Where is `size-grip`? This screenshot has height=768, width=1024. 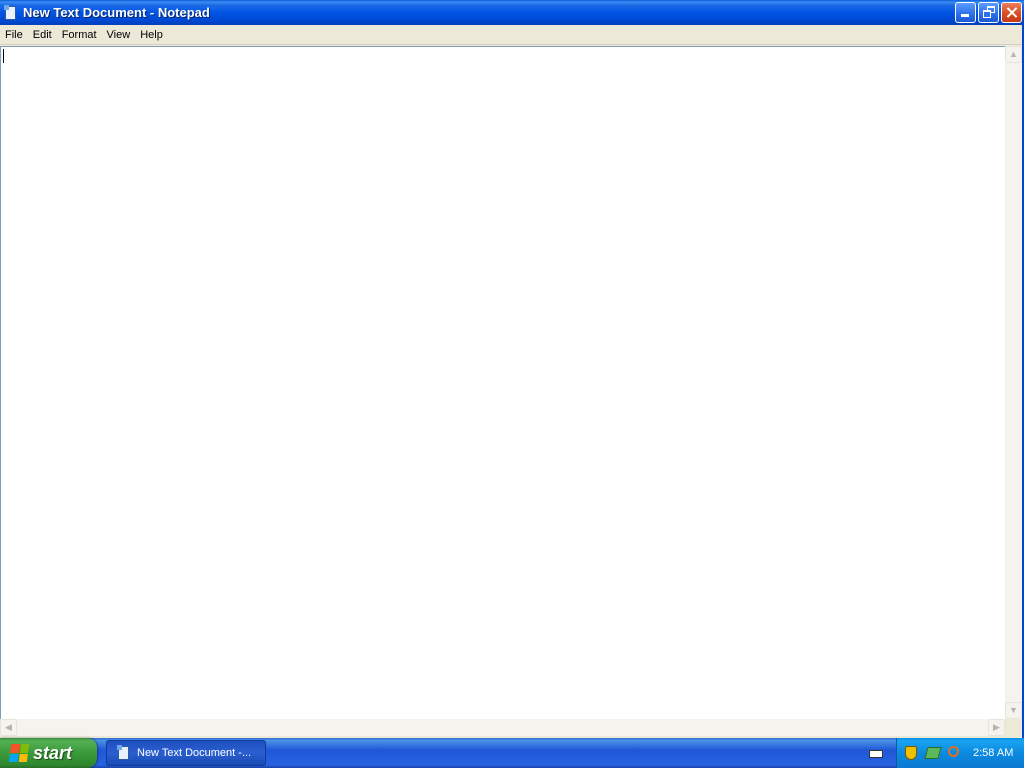 size-grip is located at coordinates (1013, 727).